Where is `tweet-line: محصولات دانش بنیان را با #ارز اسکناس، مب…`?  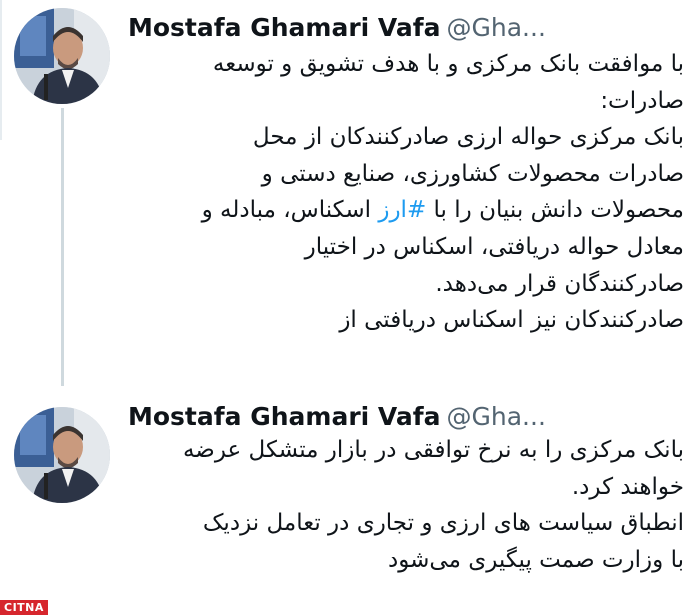
tweet-line: محصولات دانش بنیان را با #ارز اسکناس، مب… is located at coordinates (405, 210).